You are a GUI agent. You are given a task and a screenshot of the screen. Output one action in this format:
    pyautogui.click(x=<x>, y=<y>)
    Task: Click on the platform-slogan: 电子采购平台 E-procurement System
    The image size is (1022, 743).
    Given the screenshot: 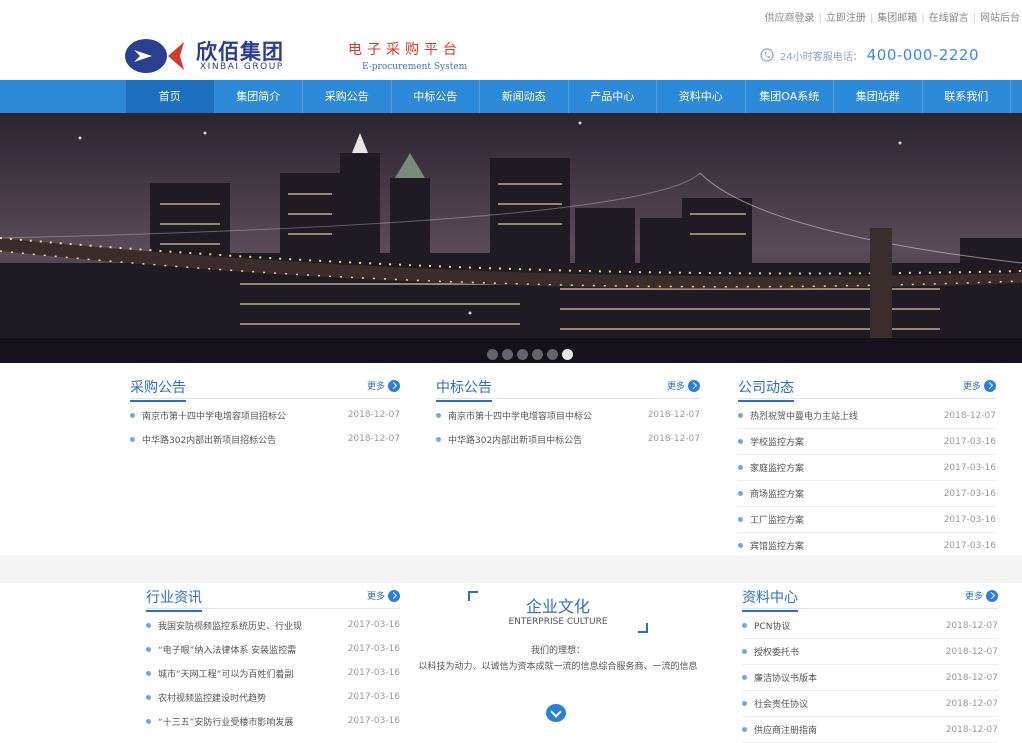 What is the action you would take?
    pyautogui.click(x=407, y=55)
    